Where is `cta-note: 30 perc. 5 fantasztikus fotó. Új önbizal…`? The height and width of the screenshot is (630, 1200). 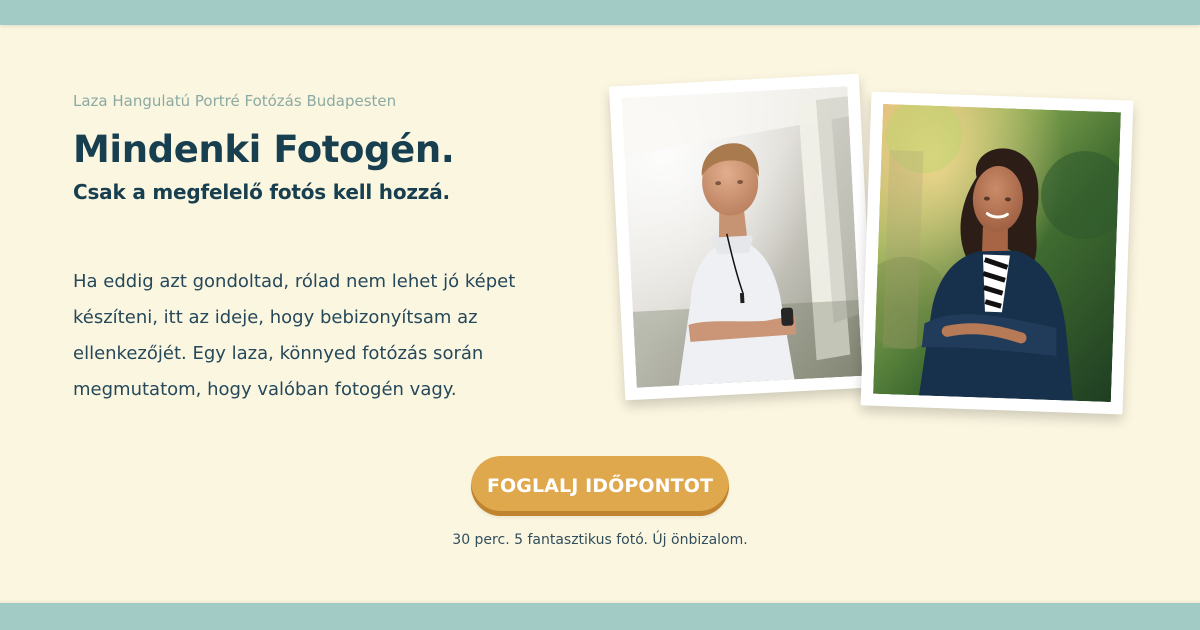
cta-note: 30 perc. 5 fantasztikus fotó. Új önbizal… is located at coordinates (600, 540).